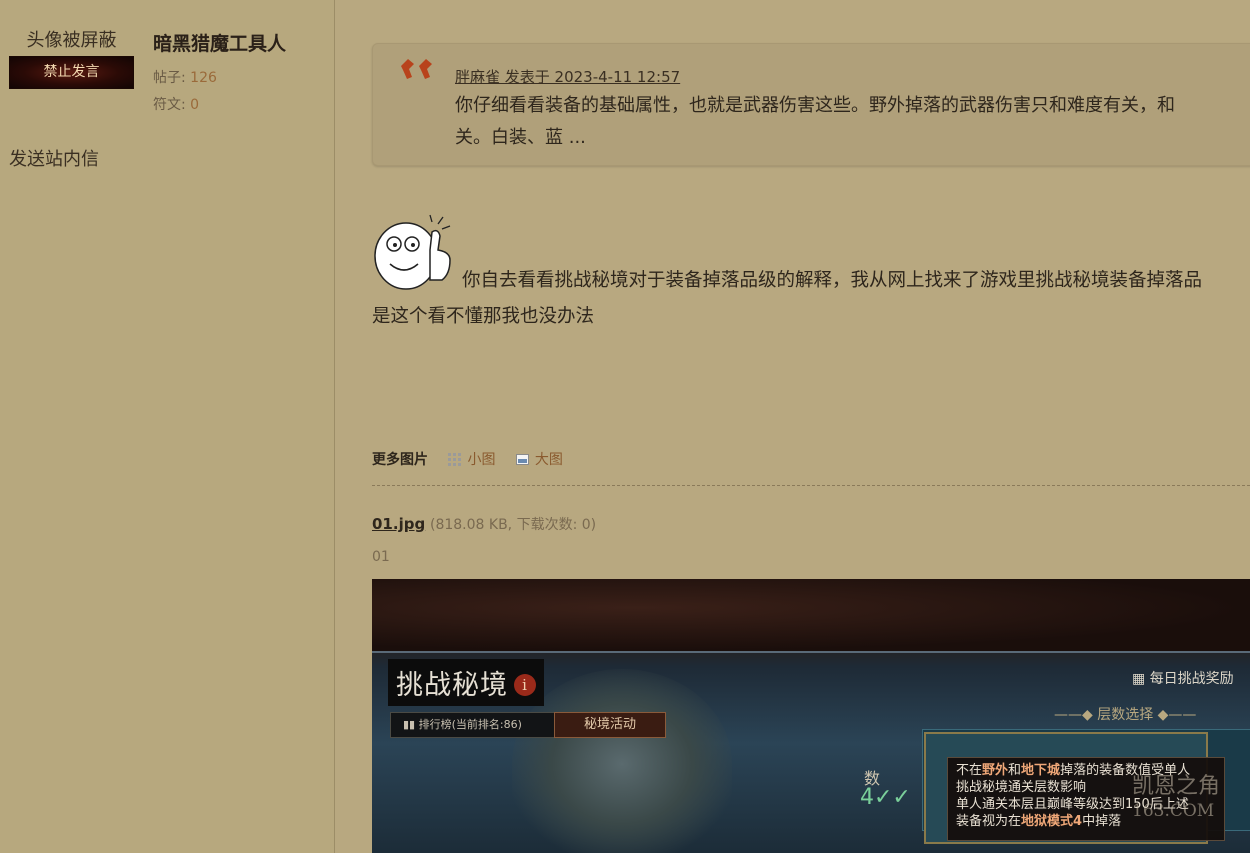 The height and width of the screenshot is (853, 1250). What do you see at coordinates (71, 40) in the screenshot?
I see `avatar-blocked-text: 头像被屏蔽` at bounding box center [71, 40].